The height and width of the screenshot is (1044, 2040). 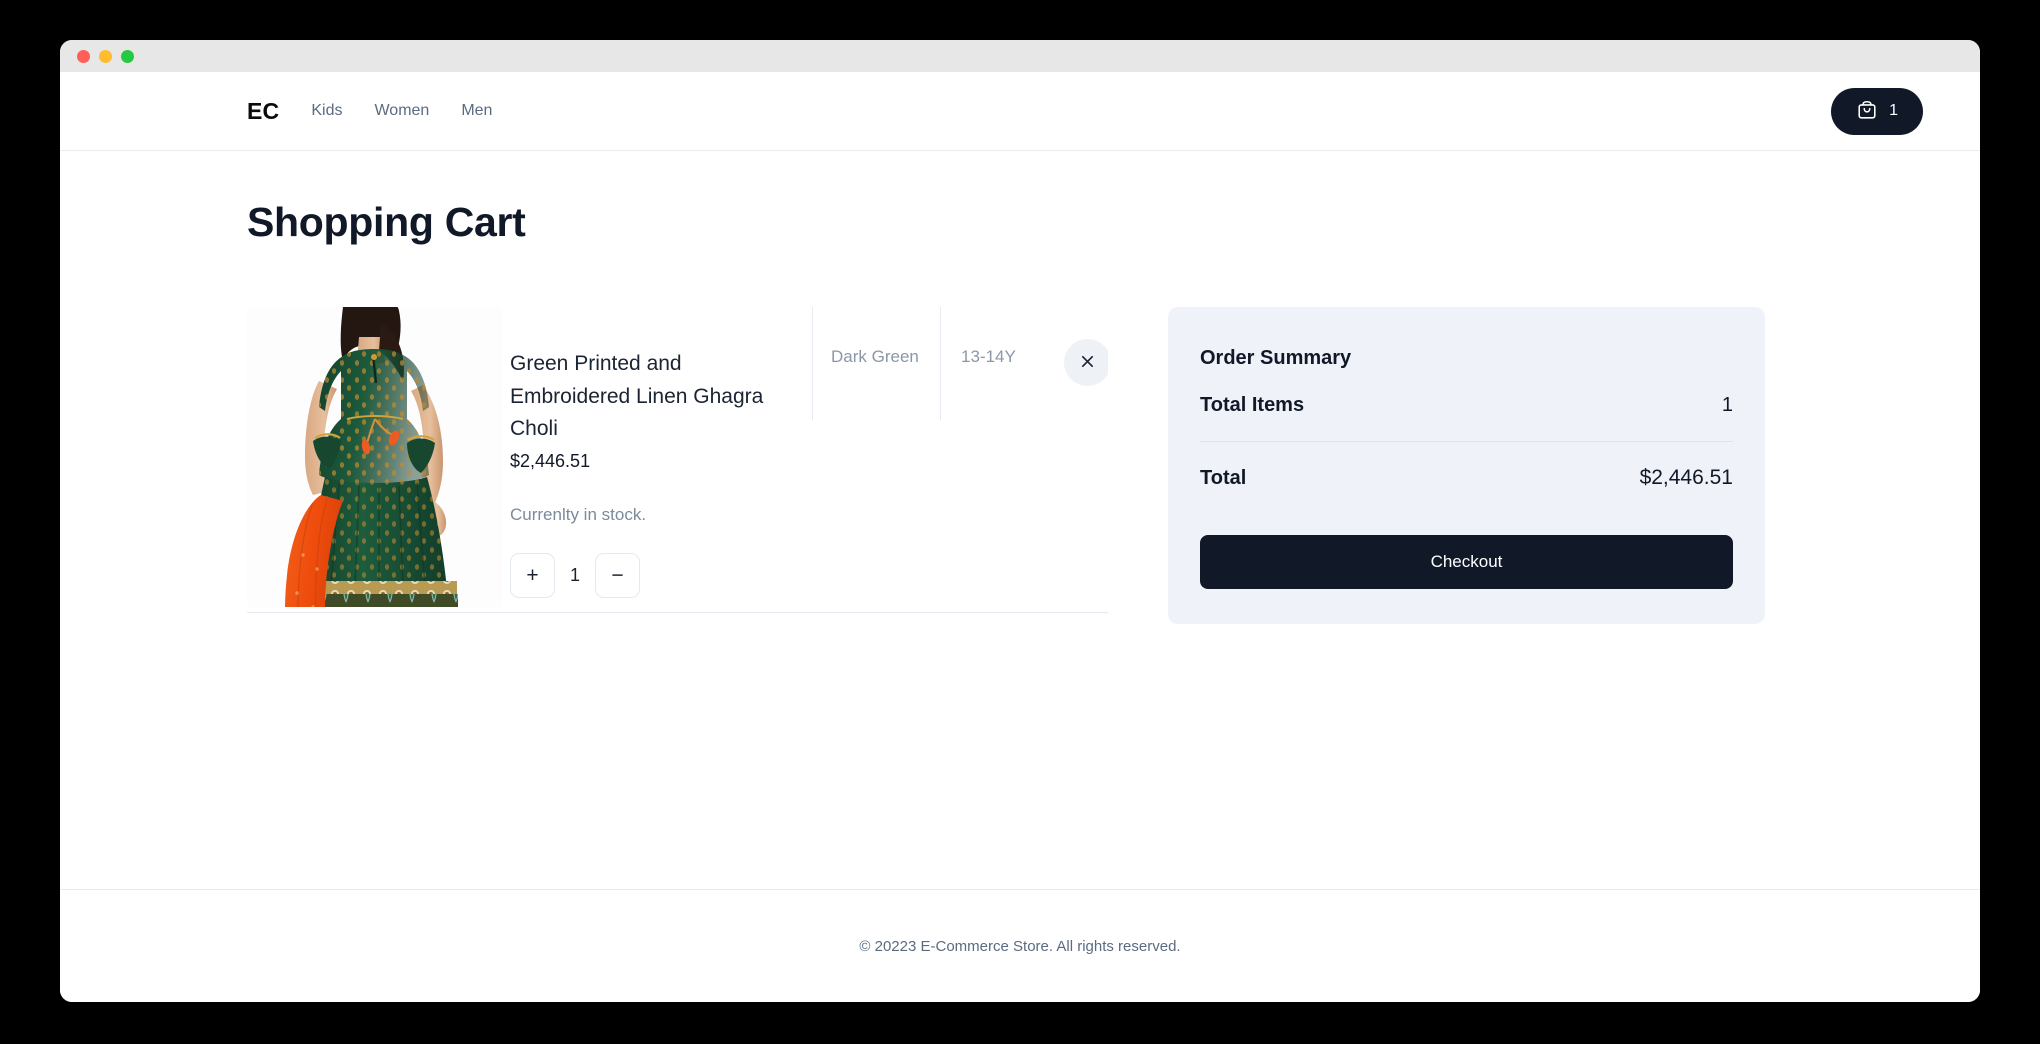 I want to click on shopping-bag-icon, so click(x=1867, y=111).